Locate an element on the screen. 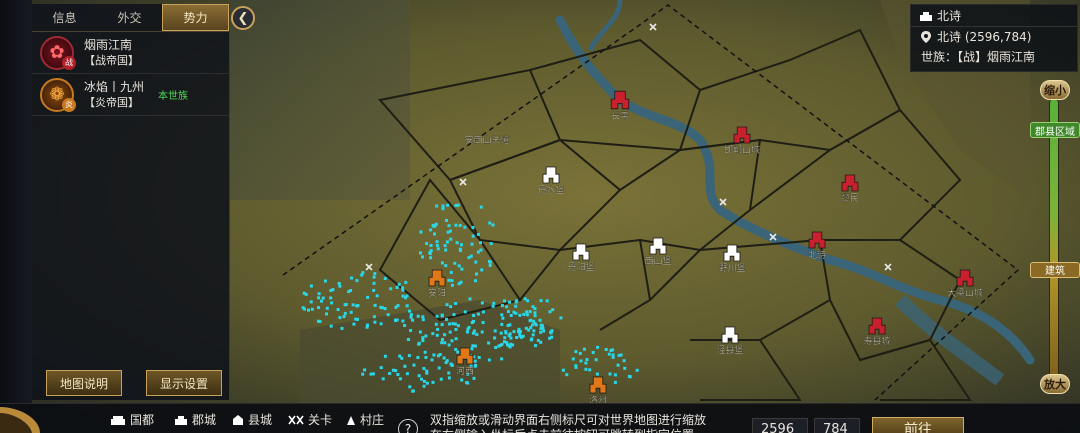  legend-prefecture: 郡城 is located at coordinates (195, 419).